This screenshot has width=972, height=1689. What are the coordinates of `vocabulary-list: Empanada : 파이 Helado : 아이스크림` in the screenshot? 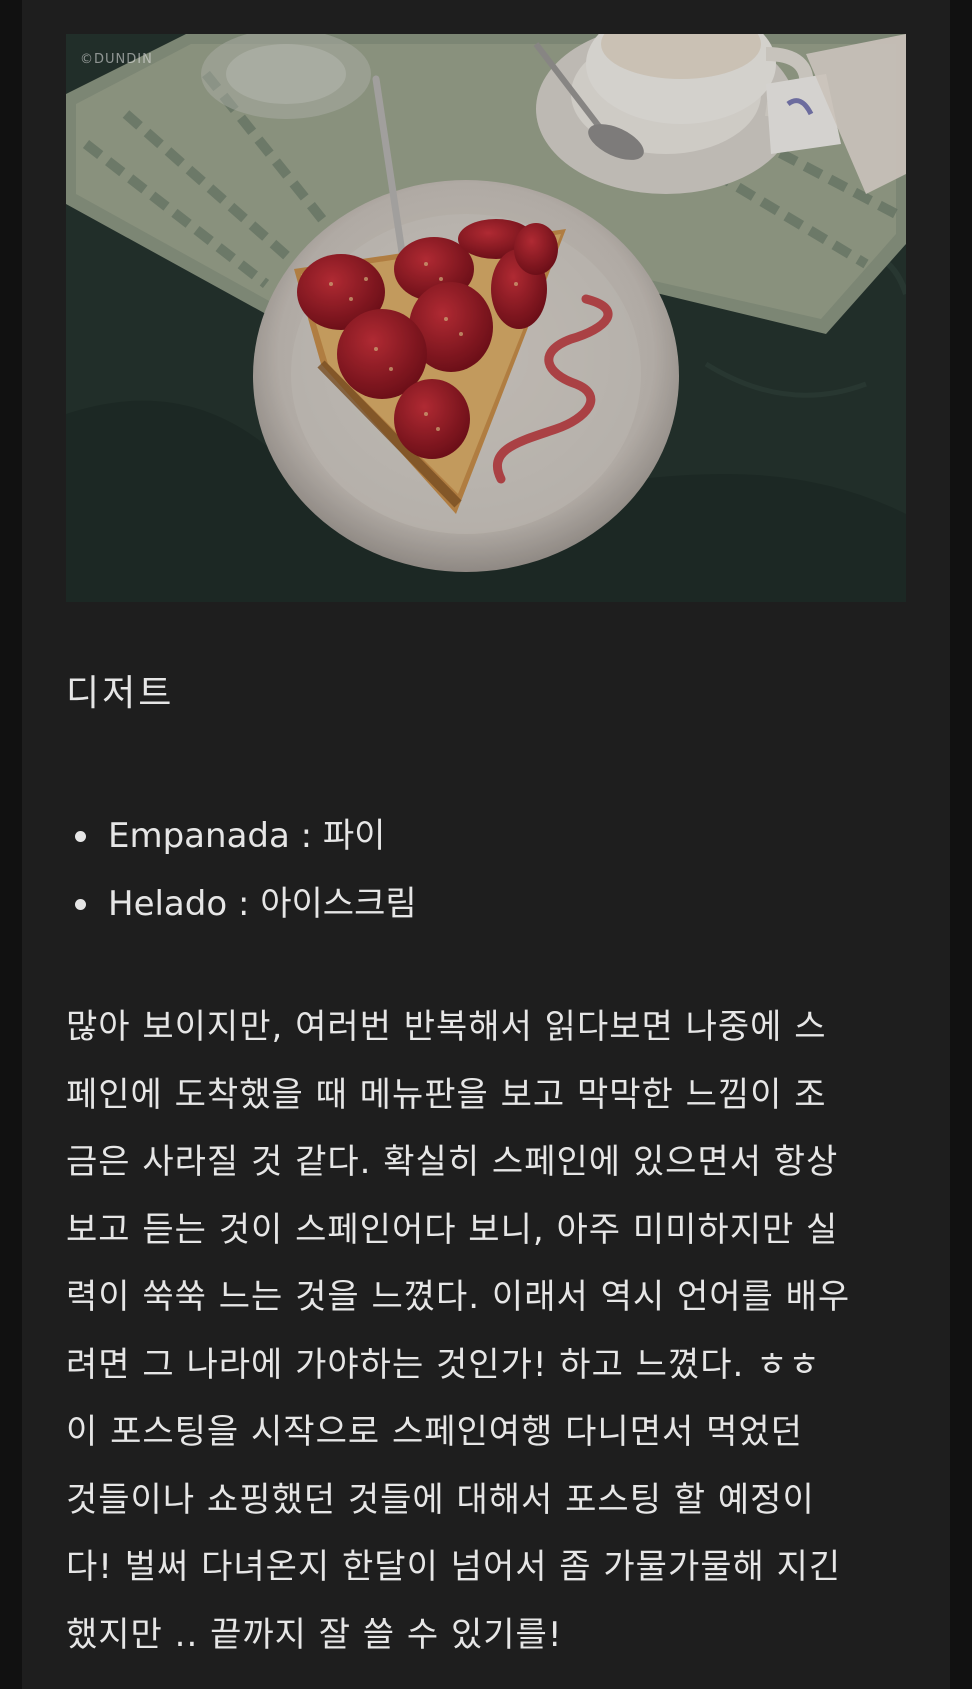 It's located at (241, 870).